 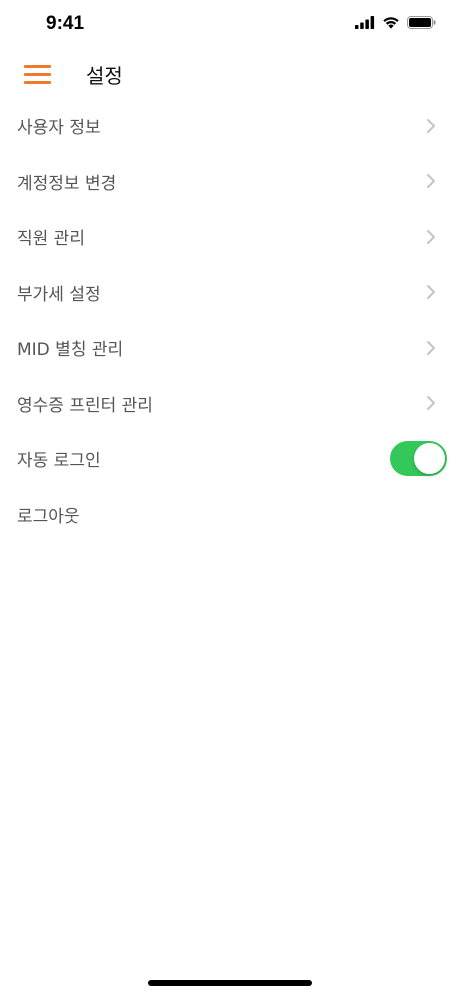 What do you see at coordinates (67, 183) in the screenshot?
I see `settings-item-label: 계정정보 변경` at bounding box center [67, 183].